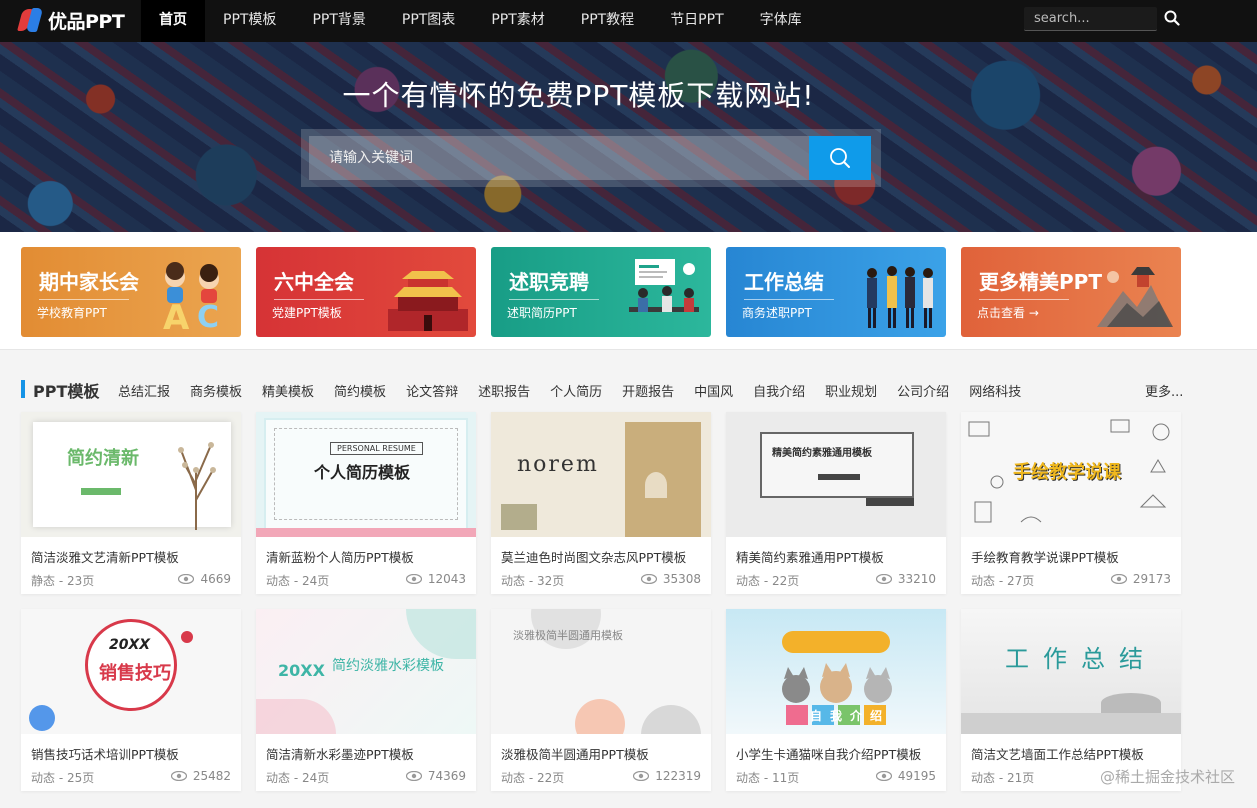 The image size is (1257, 808). I want to click on thumb-subtitle: 20XX, so click(301, 670).